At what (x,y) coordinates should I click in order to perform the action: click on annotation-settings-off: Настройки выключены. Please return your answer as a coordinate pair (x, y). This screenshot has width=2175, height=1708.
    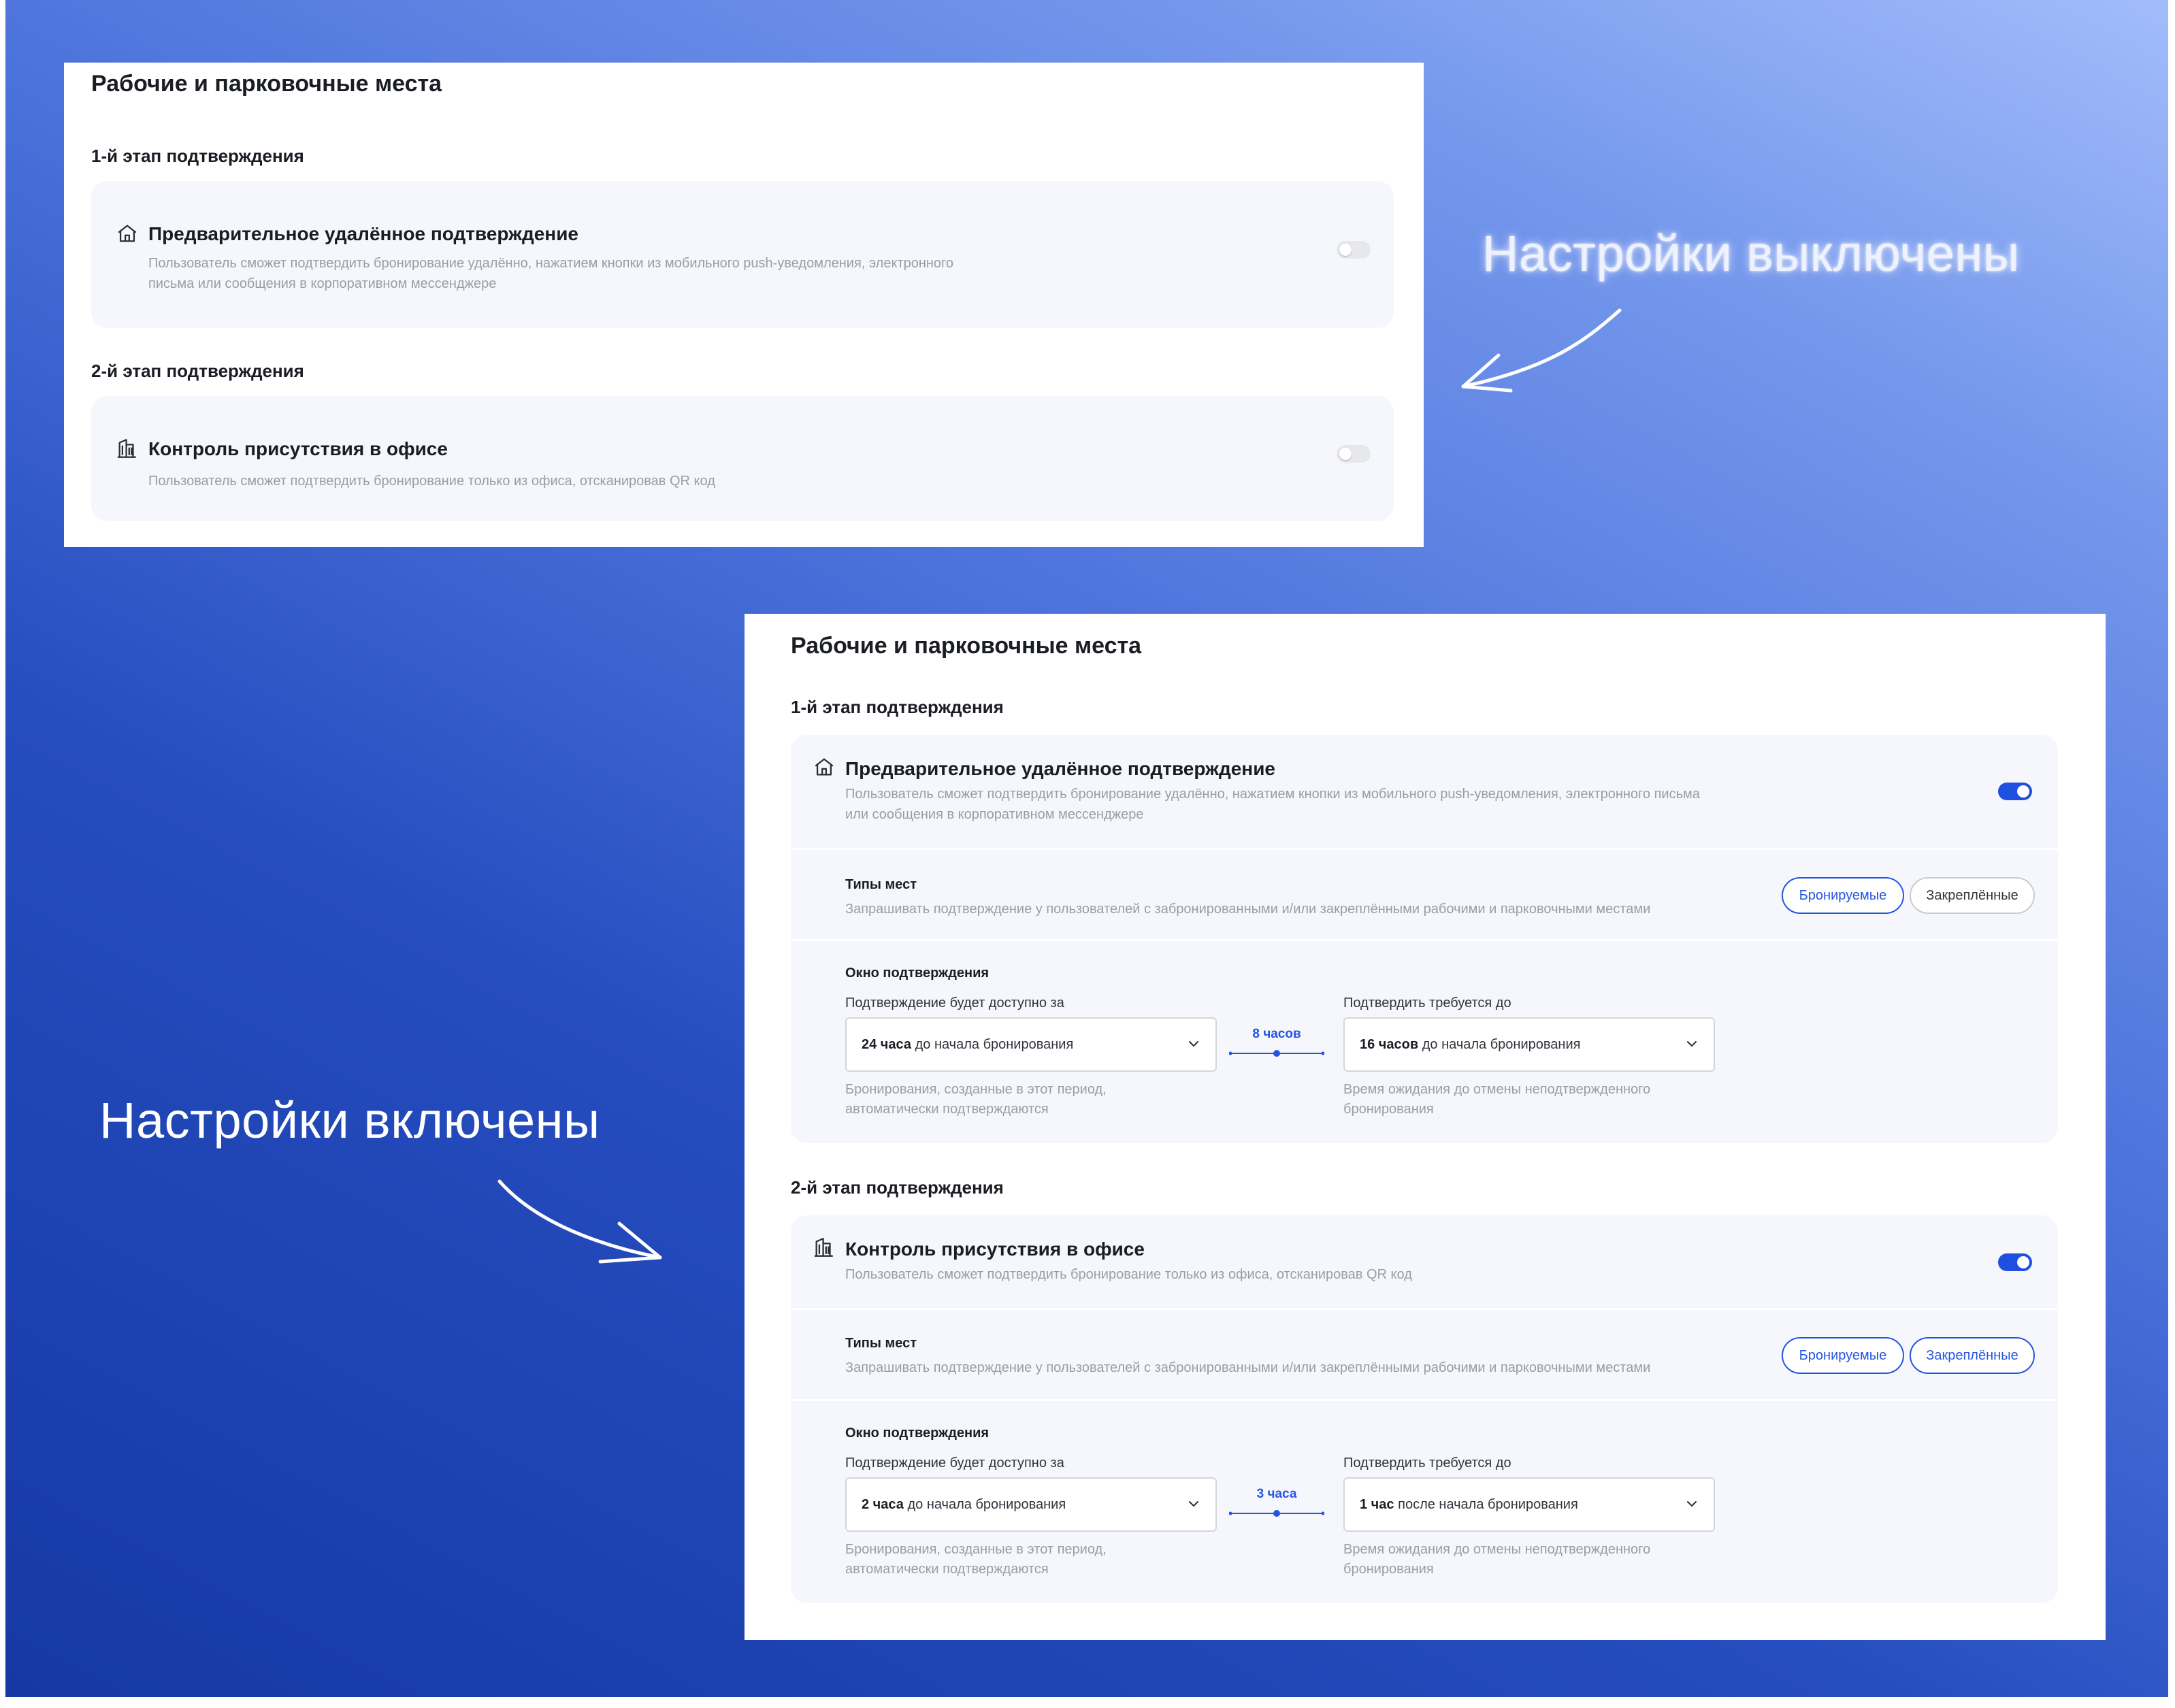
    Looking at the image, I should click on (1751, 253).